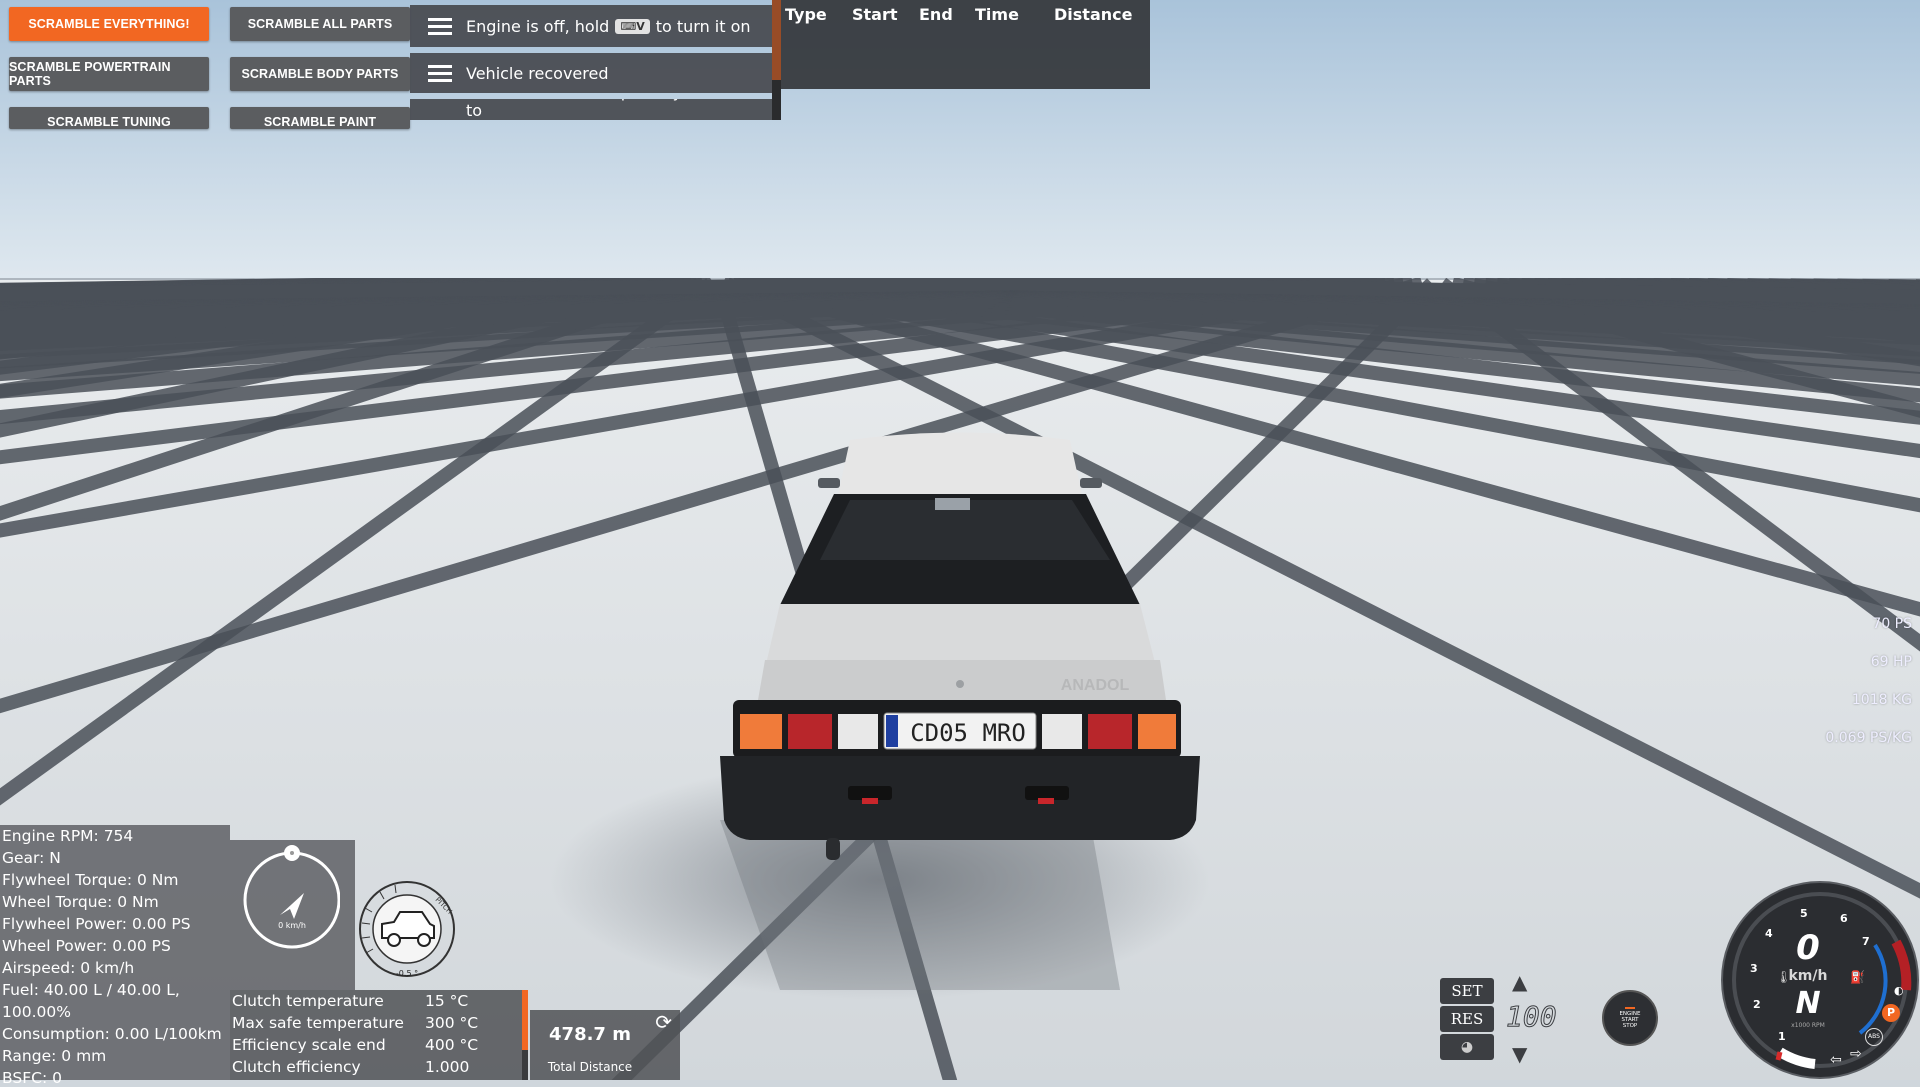 The width and height of the screenshot is (1920, 1087). What do you see at coordinates (1784, 977) in the screenshot?
I see `temperature-icon: 🌡` at bounding box center [1784, 977].